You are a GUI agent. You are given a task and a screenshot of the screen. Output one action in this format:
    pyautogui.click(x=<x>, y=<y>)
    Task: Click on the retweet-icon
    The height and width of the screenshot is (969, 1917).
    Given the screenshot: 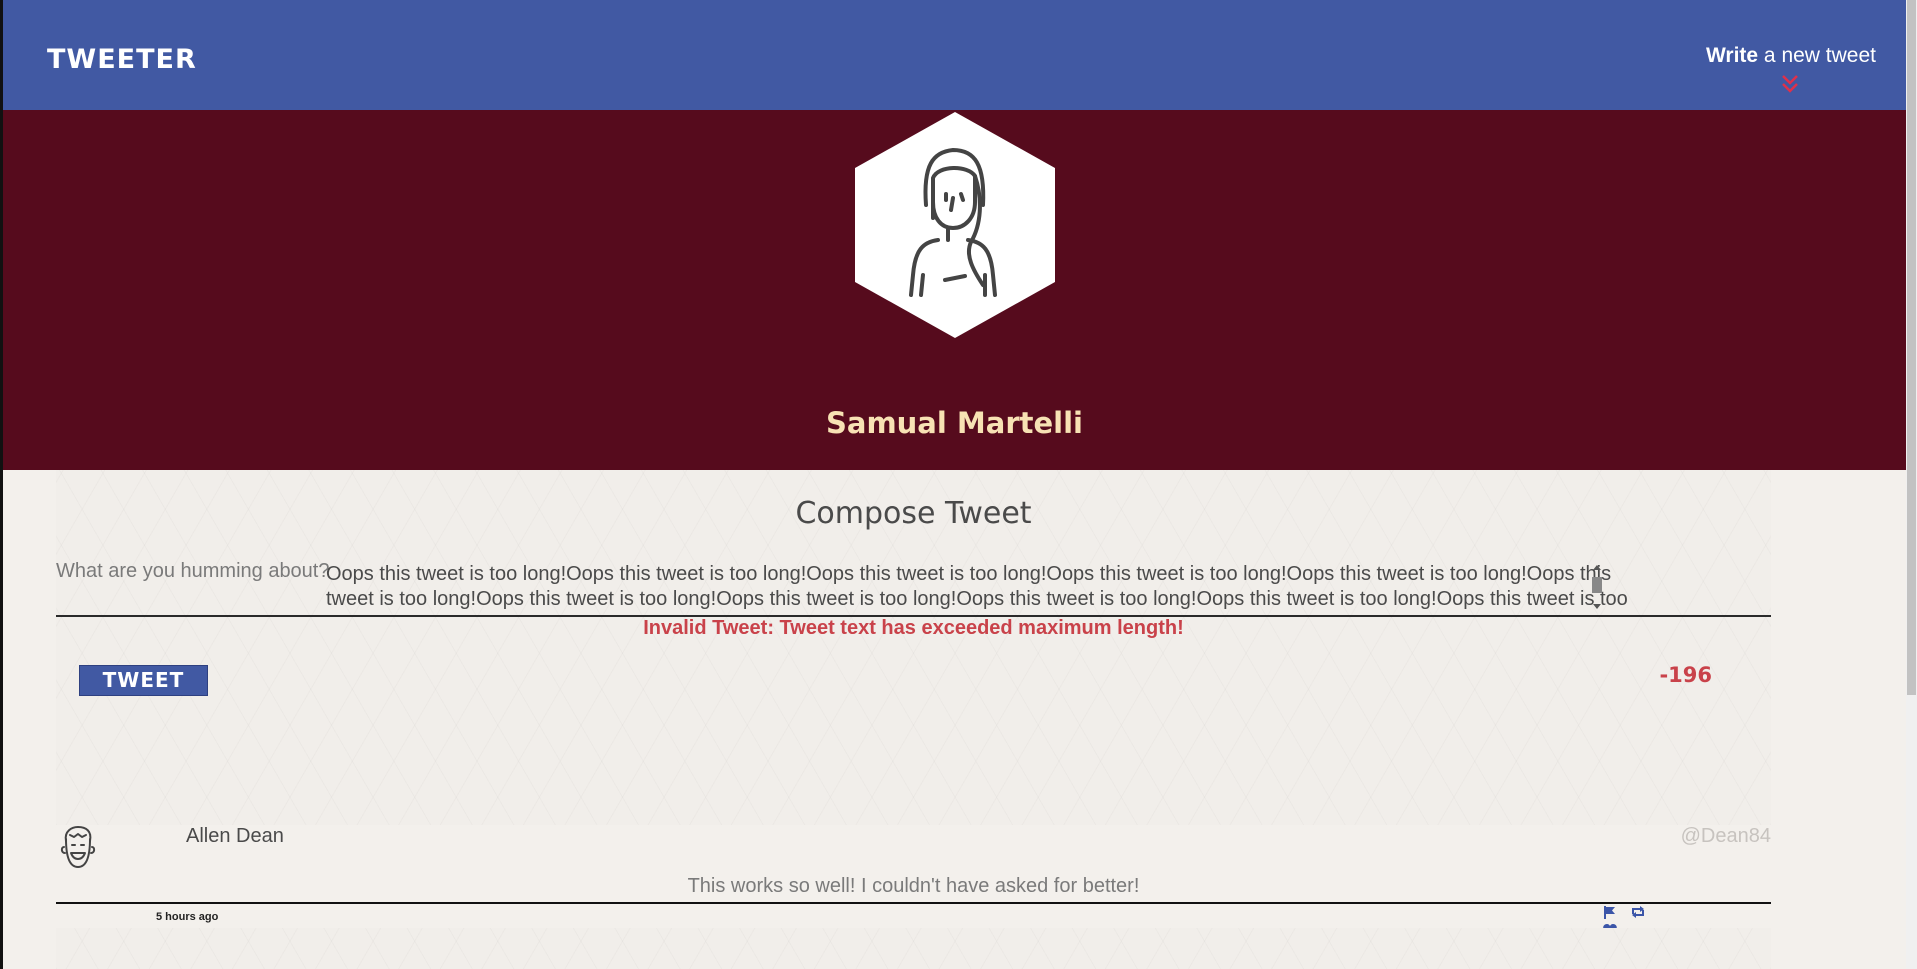 What is the action you would take?
    pyautogui.click(x=1638, y=912)
    